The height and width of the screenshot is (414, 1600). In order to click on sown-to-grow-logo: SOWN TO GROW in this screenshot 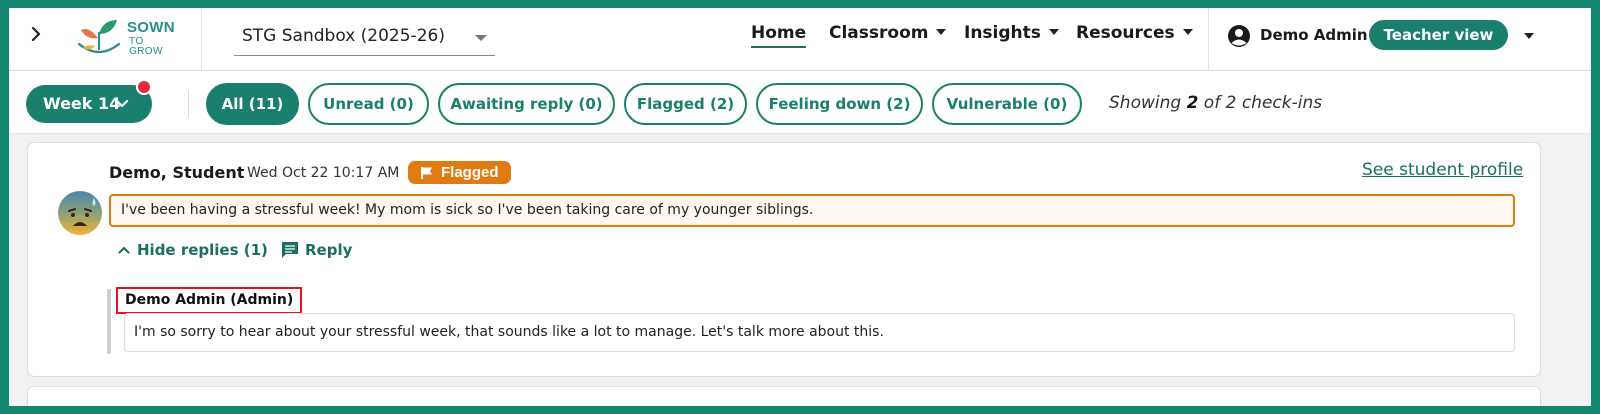, I will do `click(124, 38)`.